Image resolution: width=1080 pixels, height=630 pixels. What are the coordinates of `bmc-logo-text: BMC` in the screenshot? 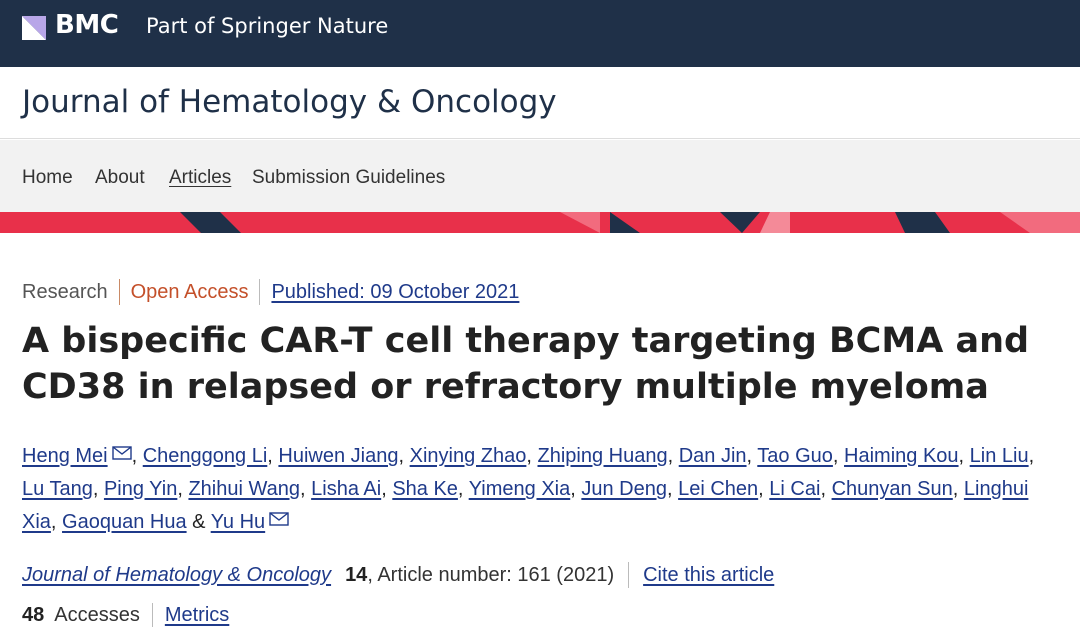 It's located at (87, 25).